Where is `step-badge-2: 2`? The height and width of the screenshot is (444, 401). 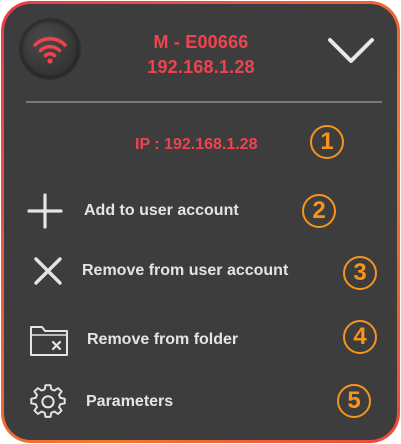
step-badge-2: 2 is located at coordinates (319, 211).